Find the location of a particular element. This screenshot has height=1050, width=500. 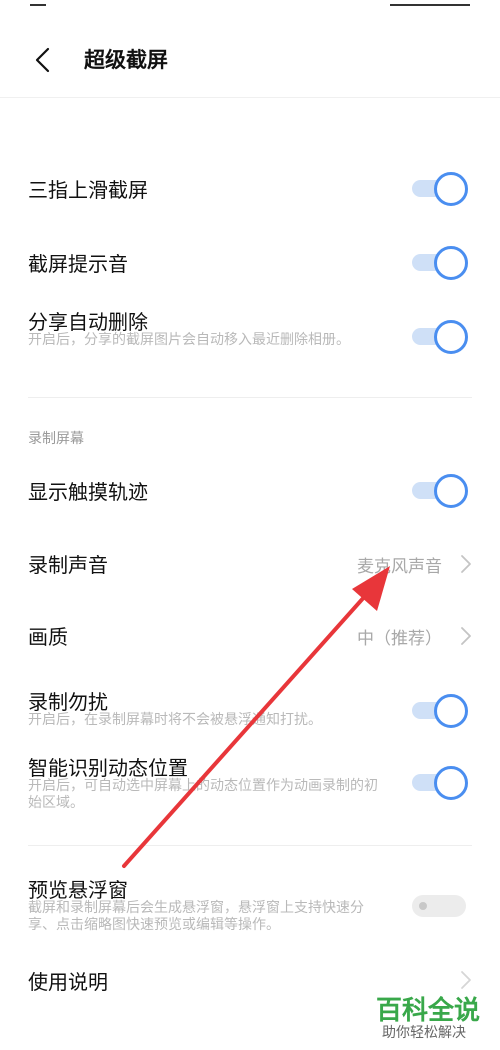

status-bar is located at coordinates (250, 4).